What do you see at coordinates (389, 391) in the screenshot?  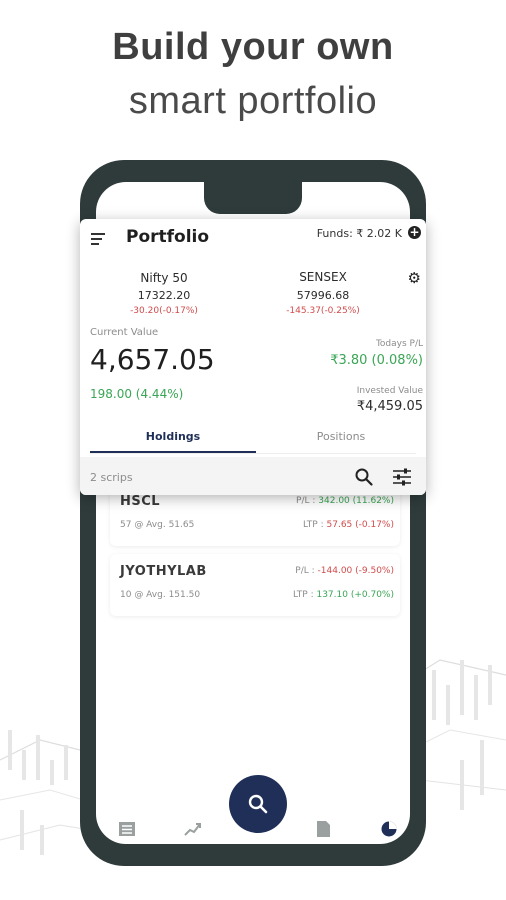 I see `invested-value-label: Invested Value` at bounding box center [389, 391].